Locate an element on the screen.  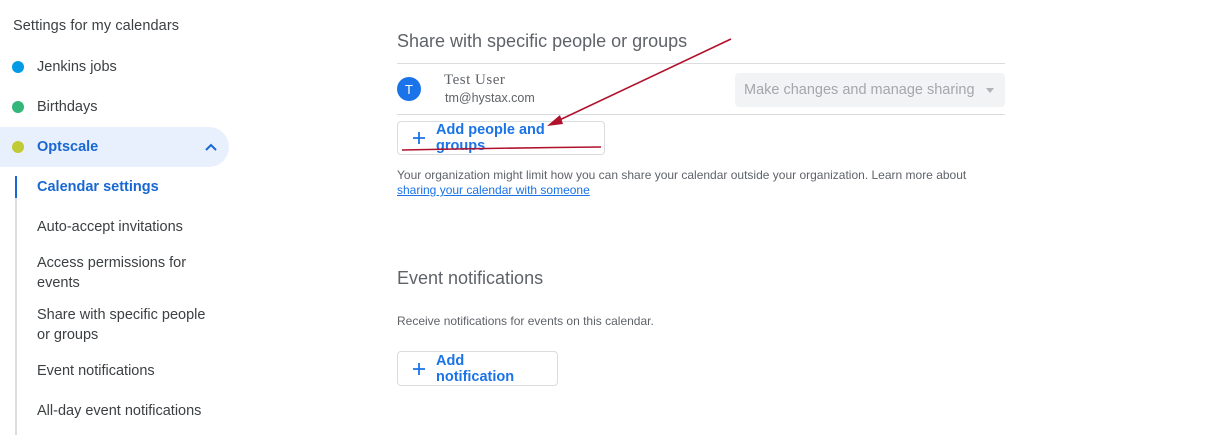
add-people-label: Add people and groups is located at coordinates (490, 138).